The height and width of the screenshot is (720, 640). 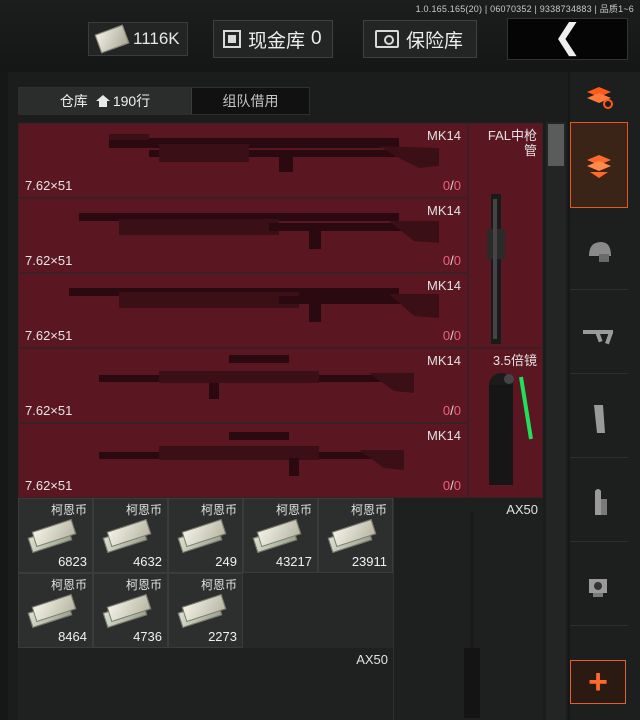 I want to click on tab-team-borrow-label: 组队借用, so click(x=250, y=101).